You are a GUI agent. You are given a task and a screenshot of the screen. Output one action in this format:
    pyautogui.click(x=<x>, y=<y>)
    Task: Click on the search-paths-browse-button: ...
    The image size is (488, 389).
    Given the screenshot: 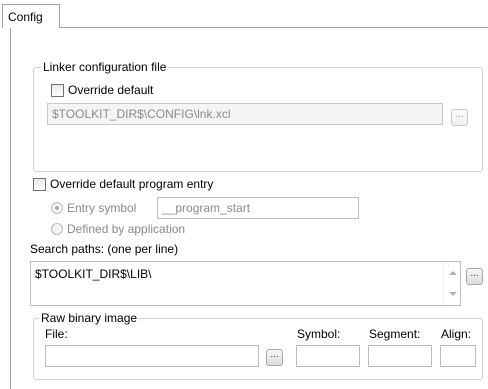 What is the action you would take?
    pyautogui.click(x=474, y=276)
    